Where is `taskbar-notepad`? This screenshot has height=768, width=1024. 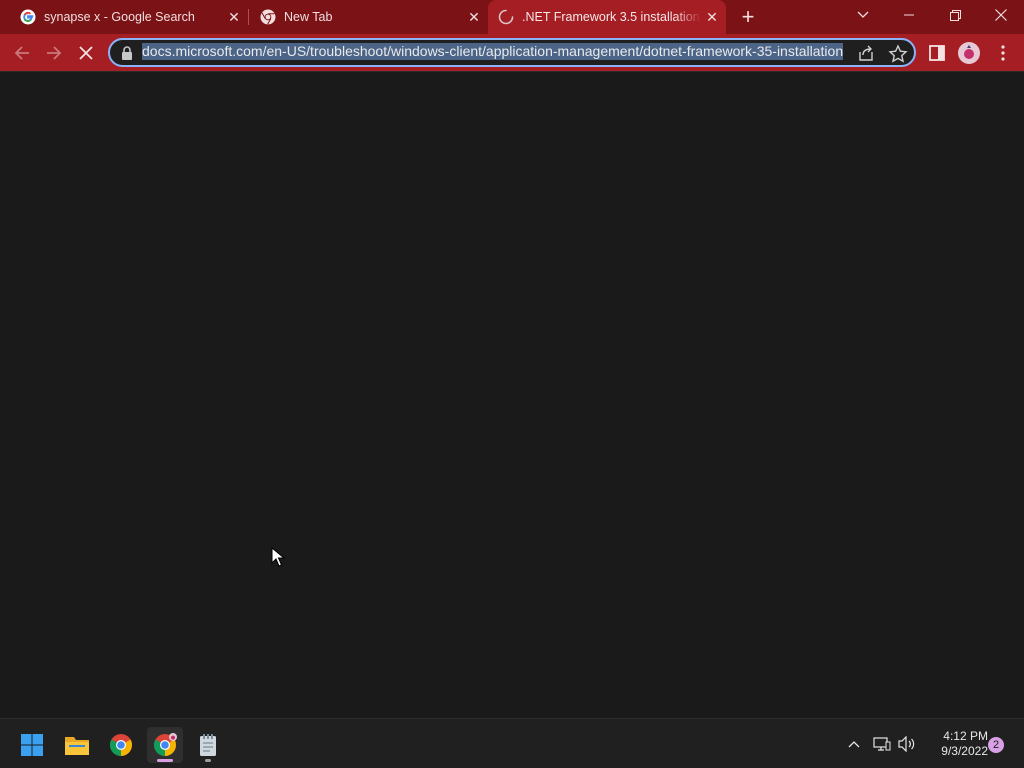
taskbar-notepad is located at coordinates (208, 745).